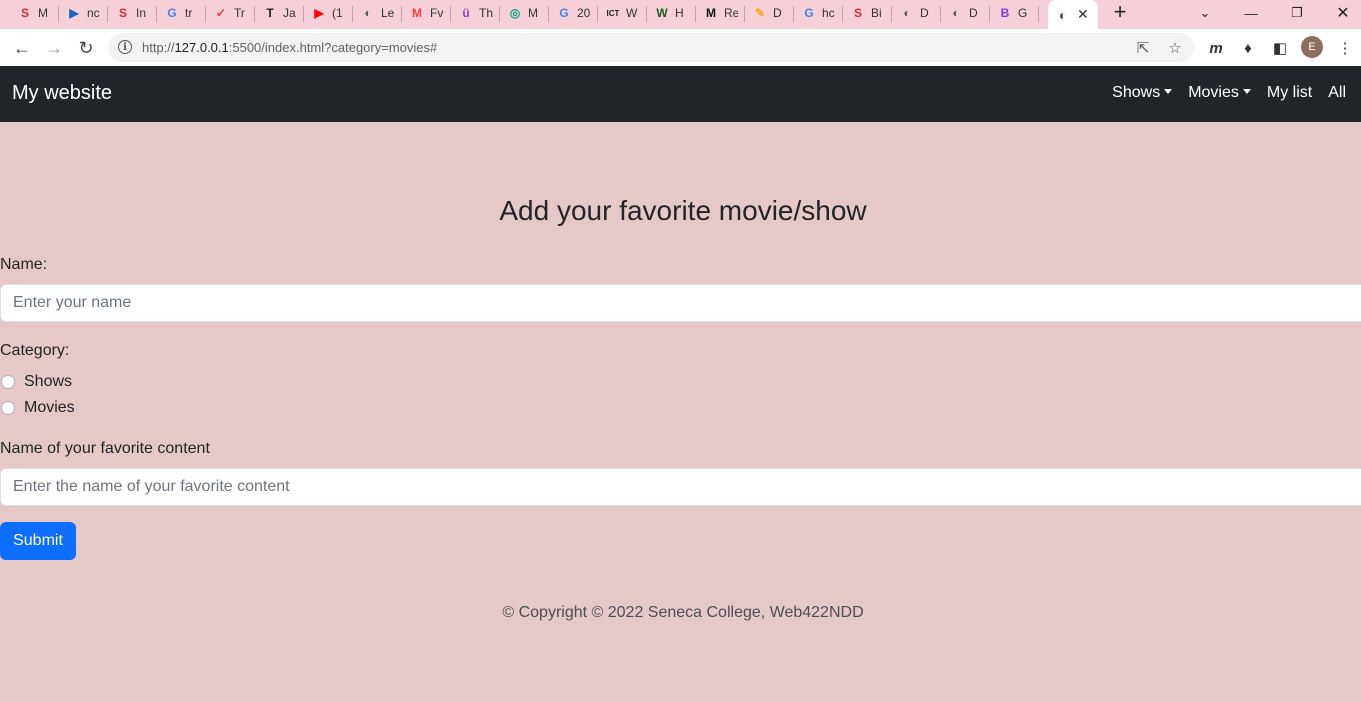 The image size is (1361, 702). Describe the element at coordinates (337, 13) in the screenshot. I see `tab-title: (1` at that location.